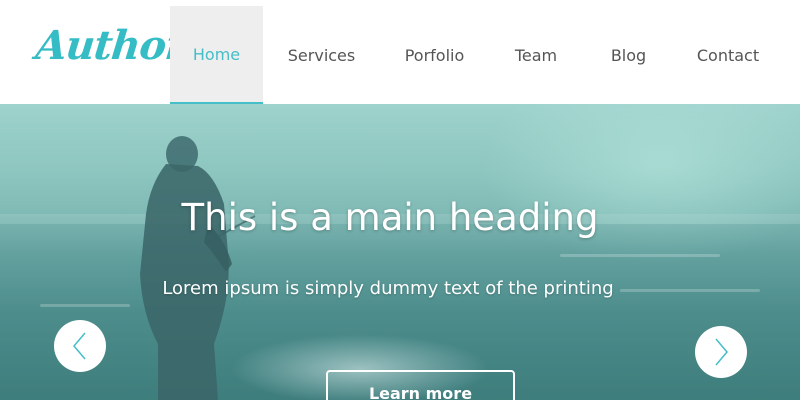  I want to click on chevron-right-icon, so click(721, 352).